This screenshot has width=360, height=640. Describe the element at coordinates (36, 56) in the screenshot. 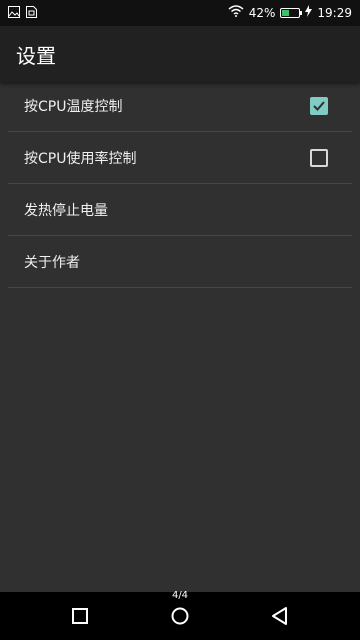

I see `page-title: 设置` at that location.